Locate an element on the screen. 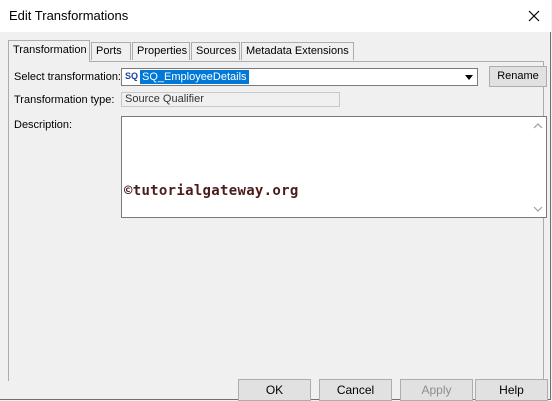 The height and width of the screenshot is (401, 552). close-icon is located at coordinates (534, 16).